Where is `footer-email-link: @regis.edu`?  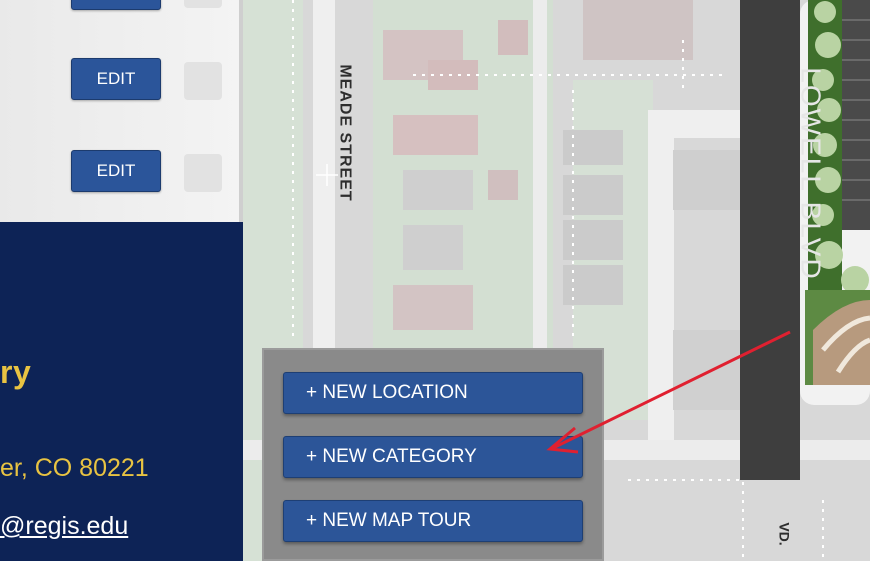
footer-email-link: @regis.edu is located at coordinates (64, 526).